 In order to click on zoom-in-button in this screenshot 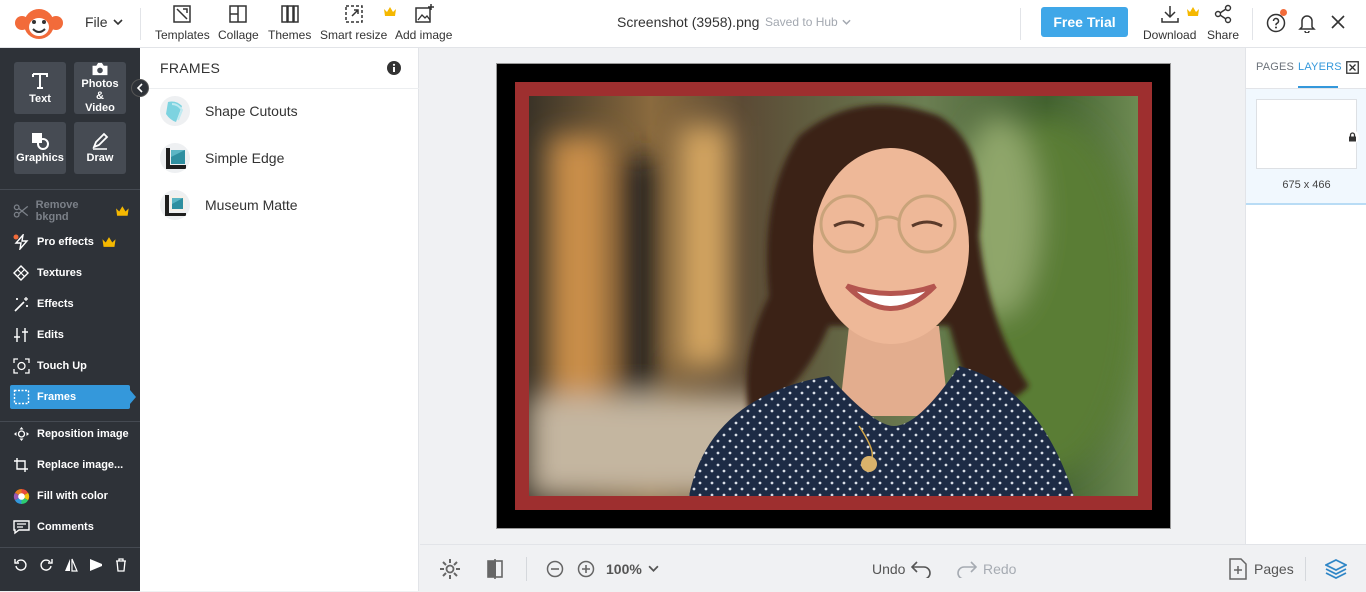, I will do `click(586, 568)`.